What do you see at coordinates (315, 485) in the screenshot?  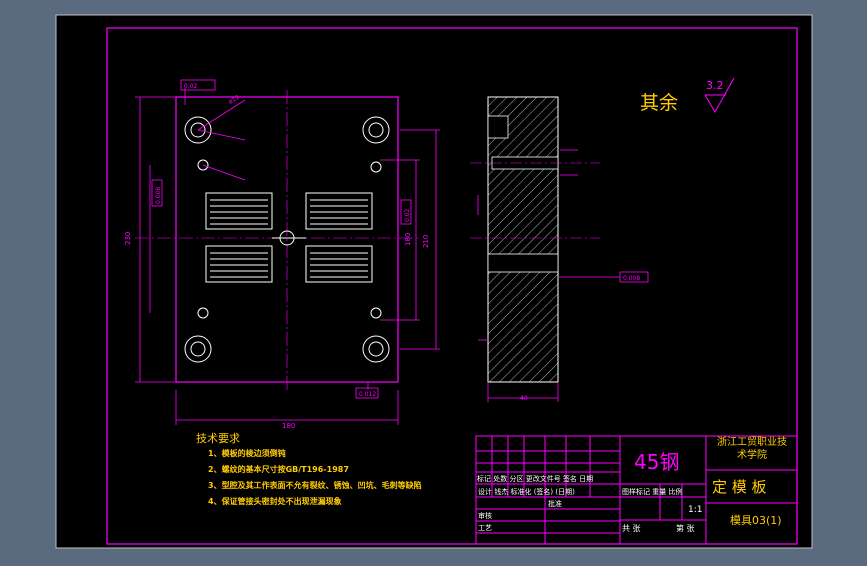 I see `tech-requirement-item: 3、型腔及其工作表面不允有裂纹、锈蚀、凹坑、毛刺等缺陷` at bounding box center [315, 485].